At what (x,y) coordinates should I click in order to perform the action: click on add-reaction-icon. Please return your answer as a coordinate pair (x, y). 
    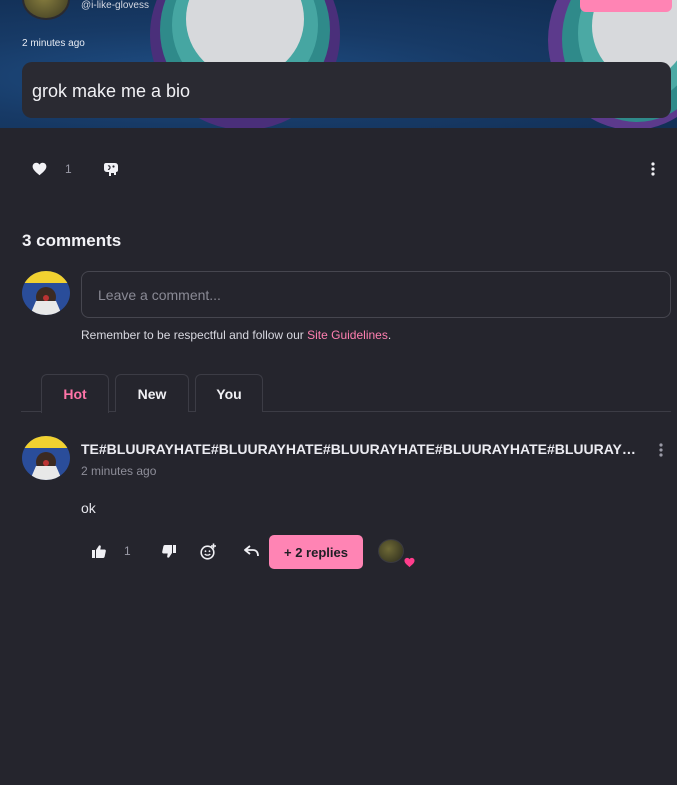
    Looking at the image, I should click on (207, 551).